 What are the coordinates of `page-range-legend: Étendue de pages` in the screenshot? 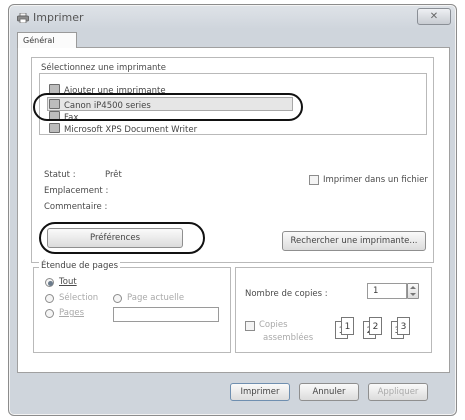 It's located at (80, 266).